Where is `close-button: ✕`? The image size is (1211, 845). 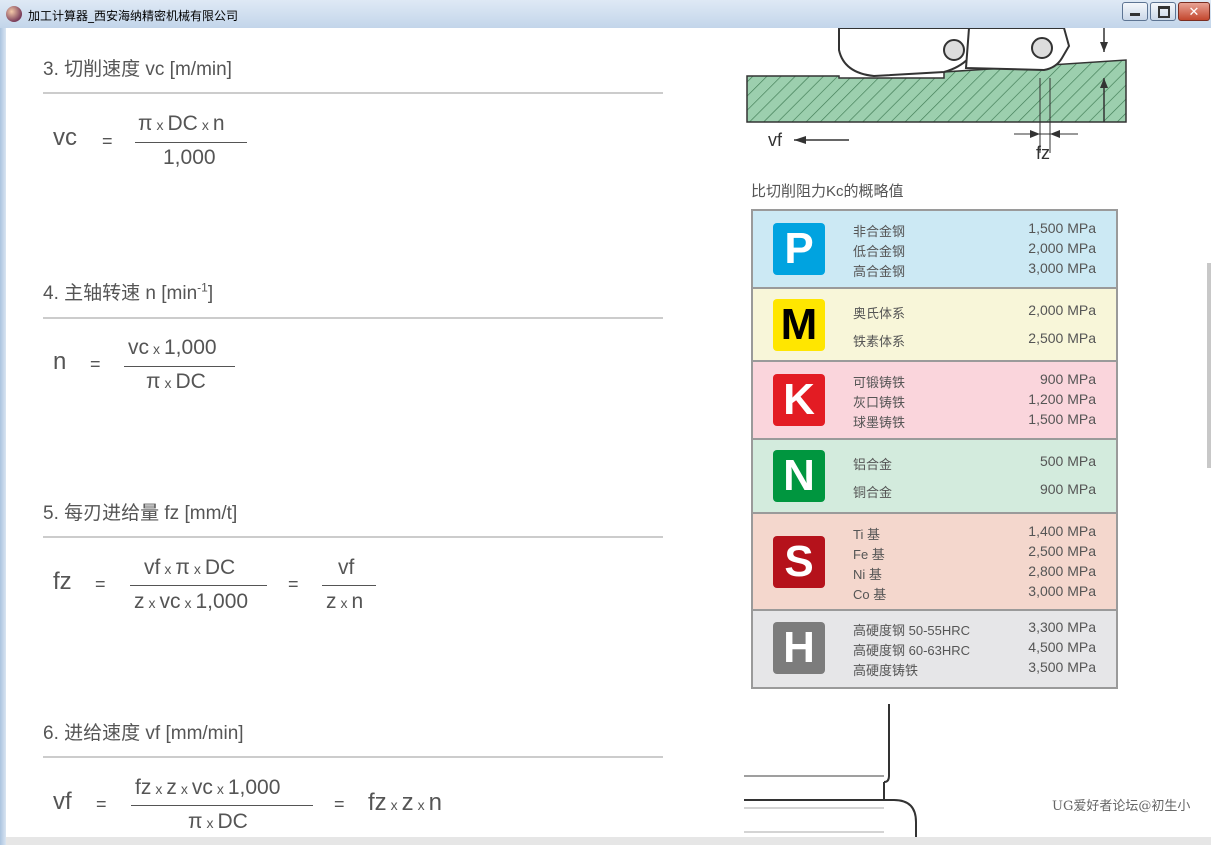
close-button: ✕ is located at coordinates (1194, 11).